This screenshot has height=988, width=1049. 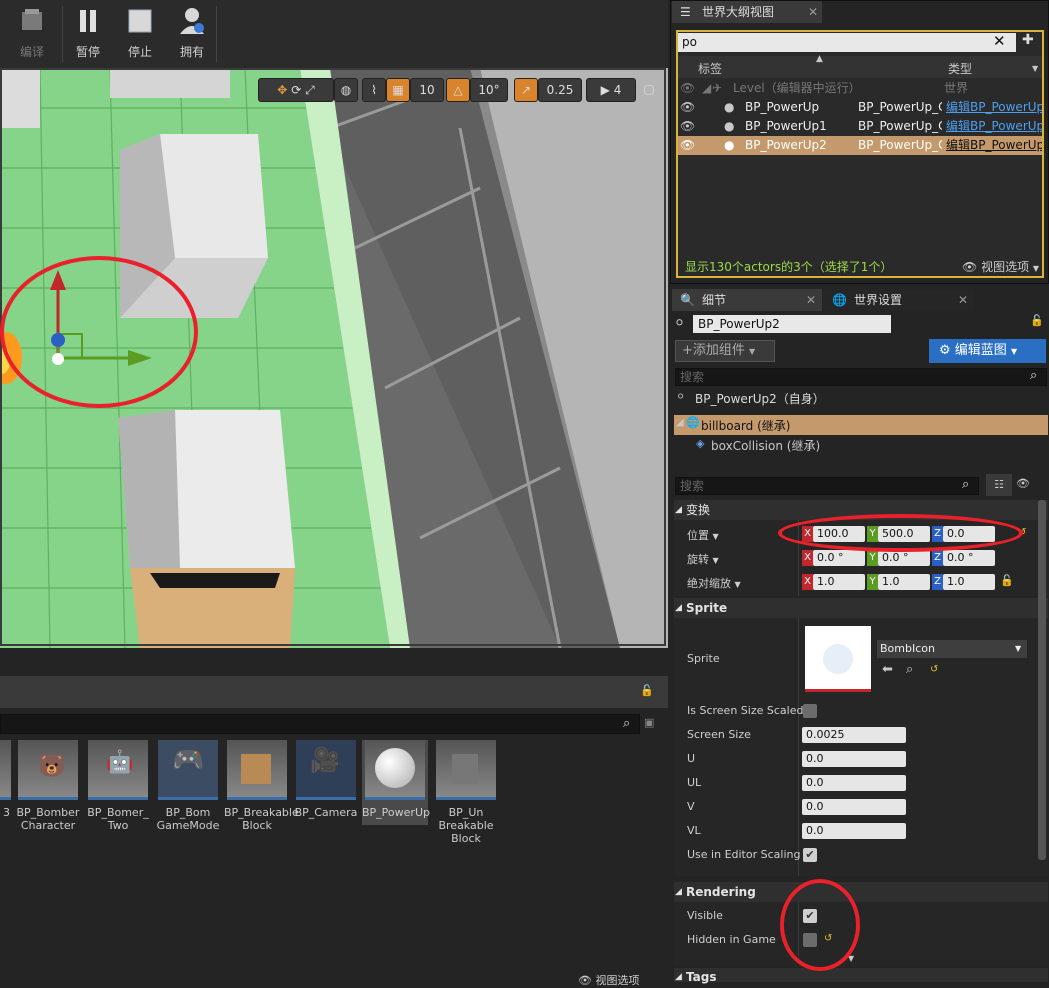 I want to click on section-sprite: ◢ Sprite, so click(x=861, y=608).